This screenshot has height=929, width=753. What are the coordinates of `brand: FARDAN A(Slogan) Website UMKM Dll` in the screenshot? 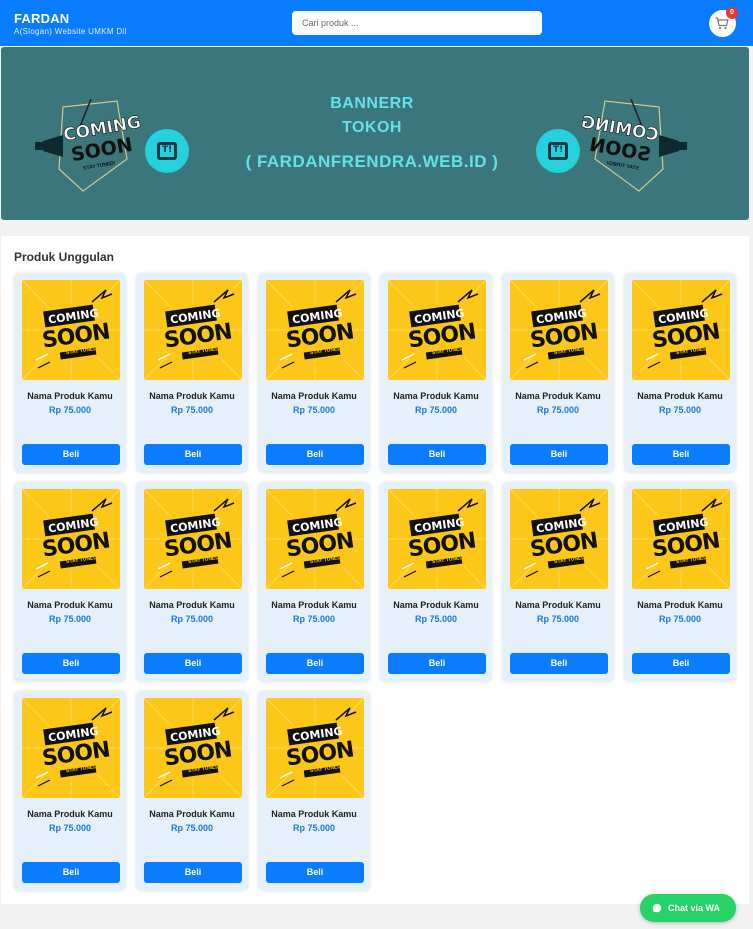 It's located at (70, 23).